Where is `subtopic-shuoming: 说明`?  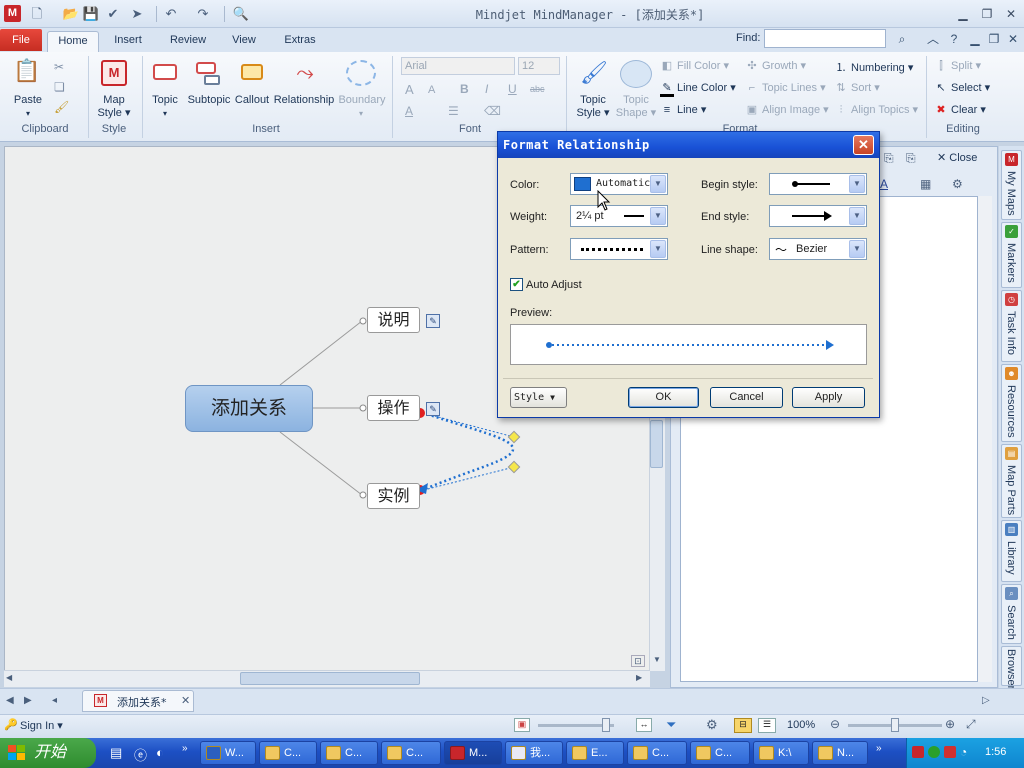
subtopic-shuoming: 说明 is located at coordinates (393, 320).